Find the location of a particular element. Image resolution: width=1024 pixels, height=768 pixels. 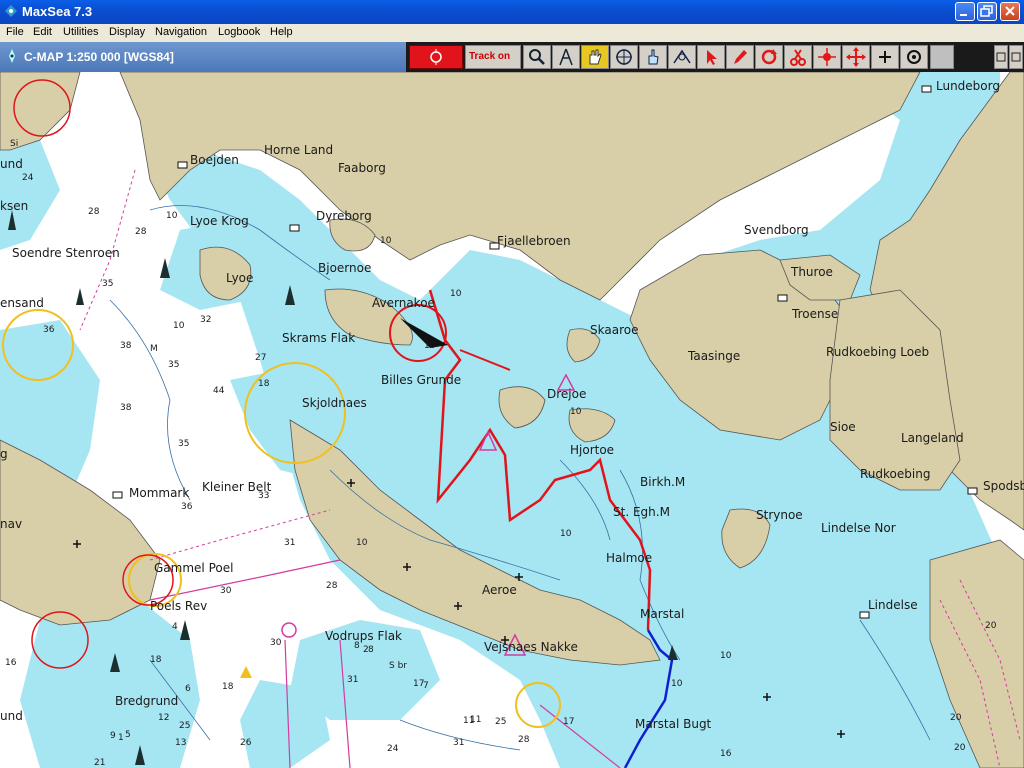

label-boejden: Boejden is located at coordinates (214, 160).